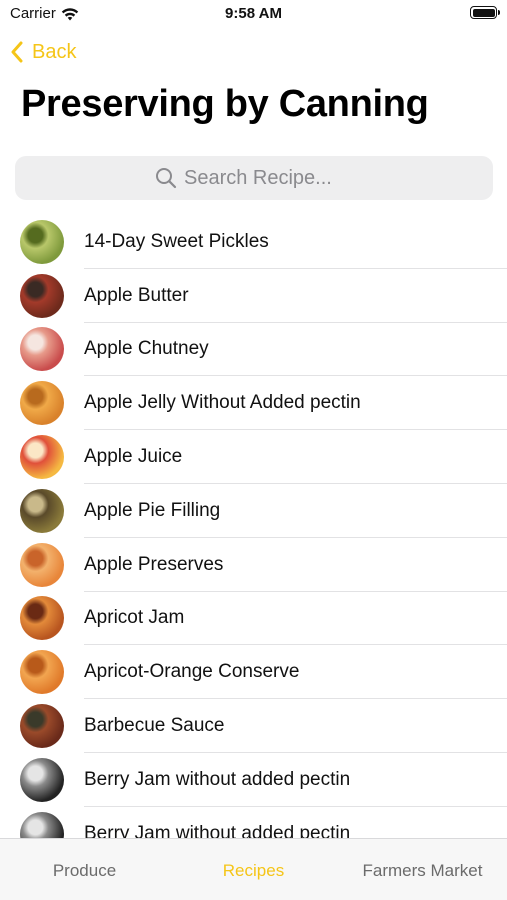 The height and width of the screenshot is (900, 507). Describe the element at coordinates (269, 178) in the screenshot. I see `search-input` at that location.